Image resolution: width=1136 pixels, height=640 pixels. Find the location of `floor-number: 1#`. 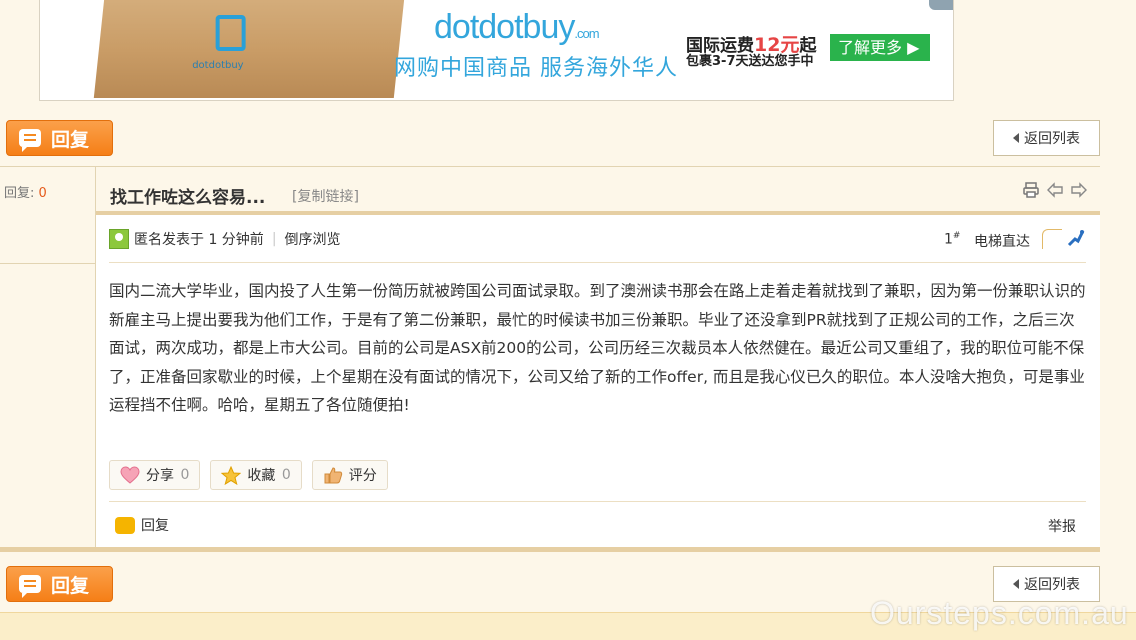

floor-number: 1# is located at coordinates (952, 239).